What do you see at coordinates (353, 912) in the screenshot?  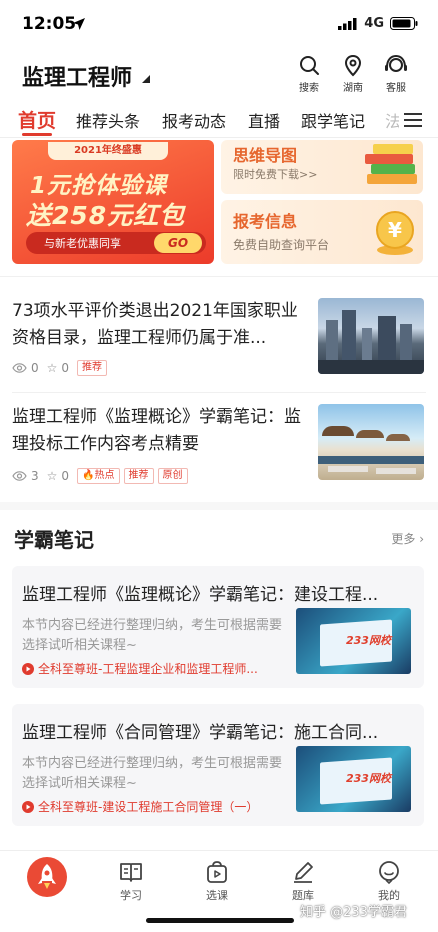 I see `watermark: 知乎 @233学霸君` at bounding box center [353, 912].